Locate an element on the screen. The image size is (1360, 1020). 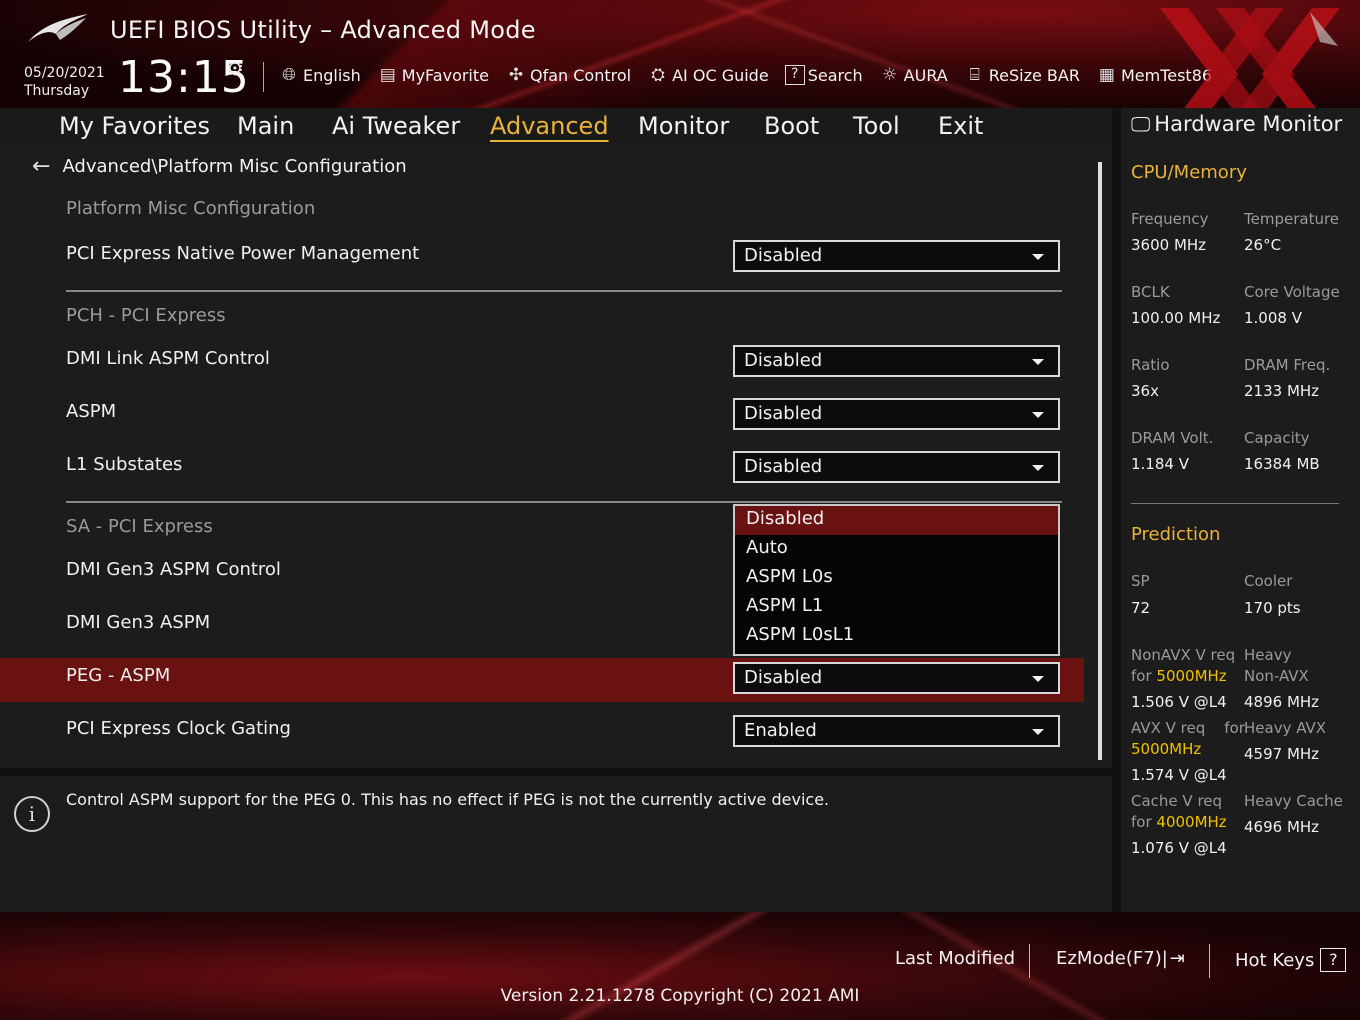
monitor-display-icon: 🖵︎ is located at coordinates (1141, 124).